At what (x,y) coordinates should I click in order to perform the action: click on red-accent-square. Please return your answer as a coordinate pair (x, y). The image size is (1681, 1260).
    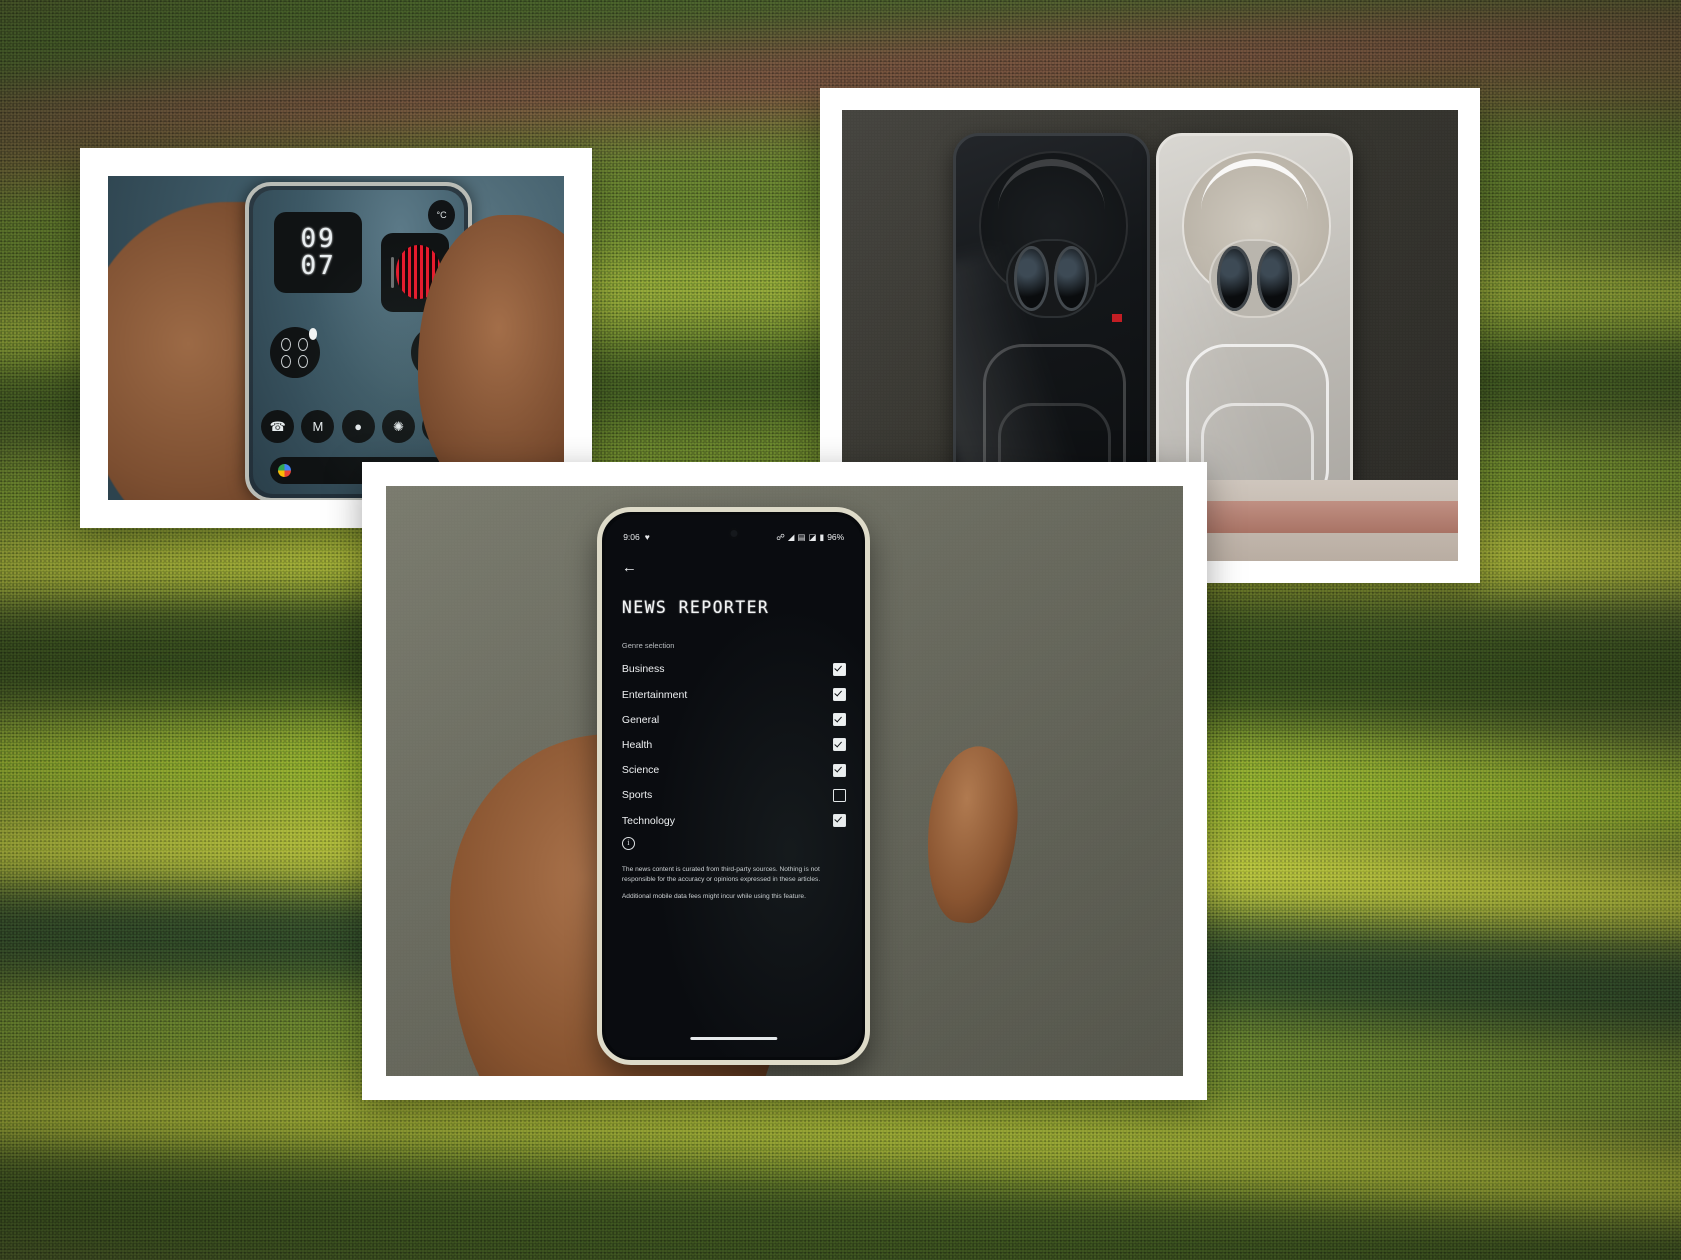
    Looking at the image, I should click on (1117, 318).